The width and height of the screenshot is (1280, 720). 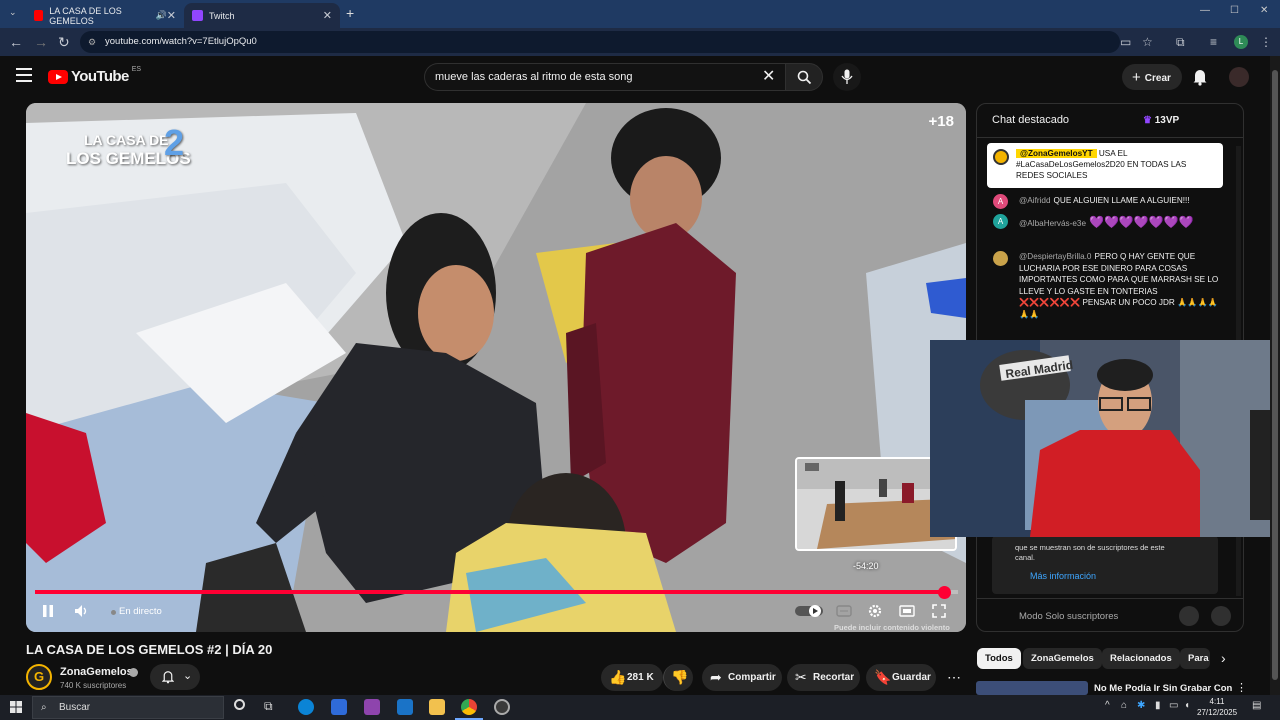 What do you see at coordinates (16, 707) in the screenshot?
I see `windows-start-icon` at bounding box center [16, 707].